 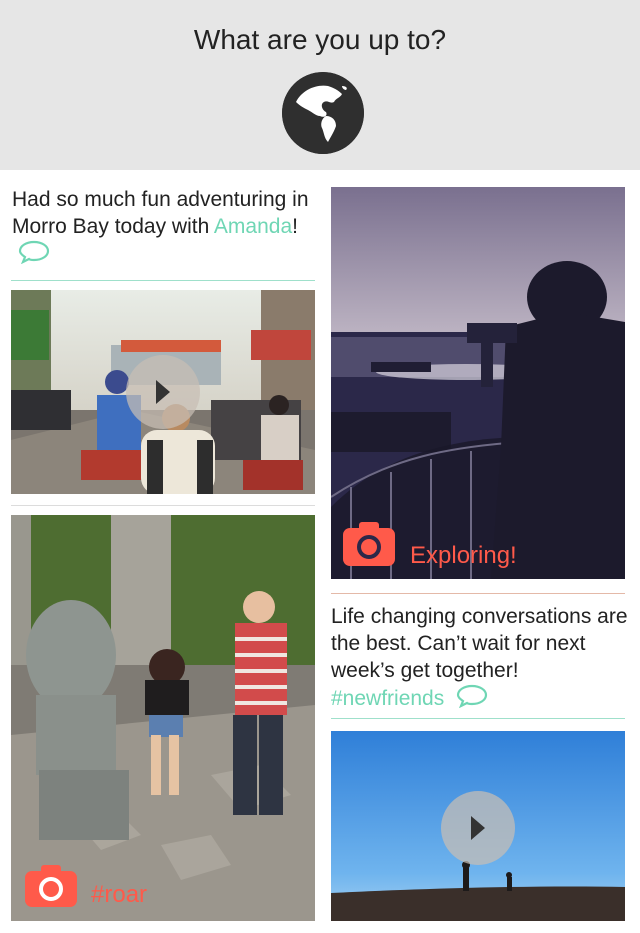 I want to click on photo-caption: #roar, so click(x=119, y=894).